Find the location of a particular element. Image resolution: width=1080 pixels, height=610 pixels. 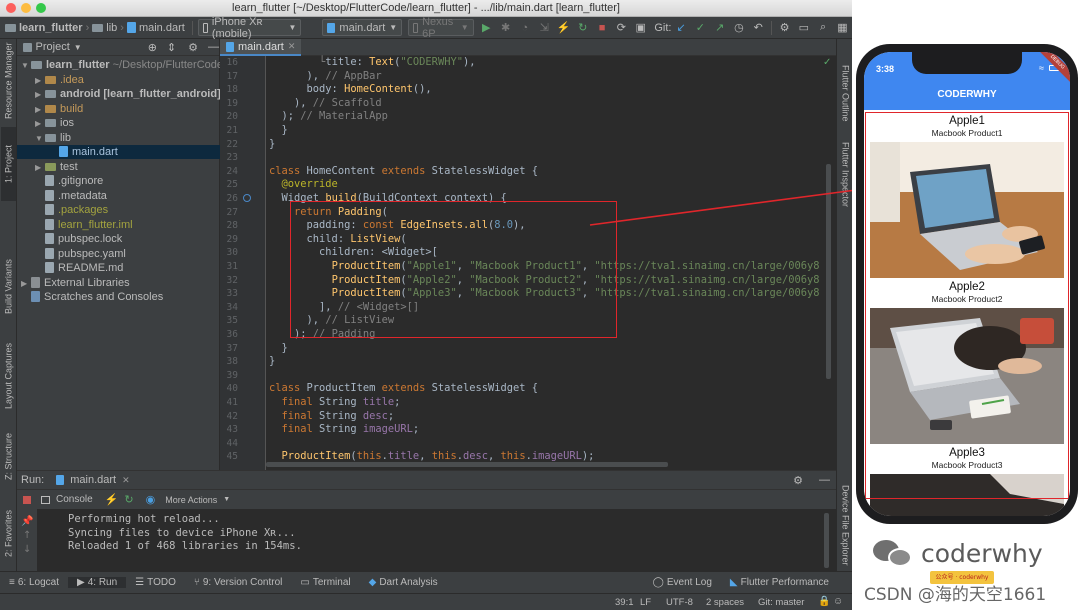

emulator-selector: Nexus 6P ▼ is located at coordinates (441, 28).